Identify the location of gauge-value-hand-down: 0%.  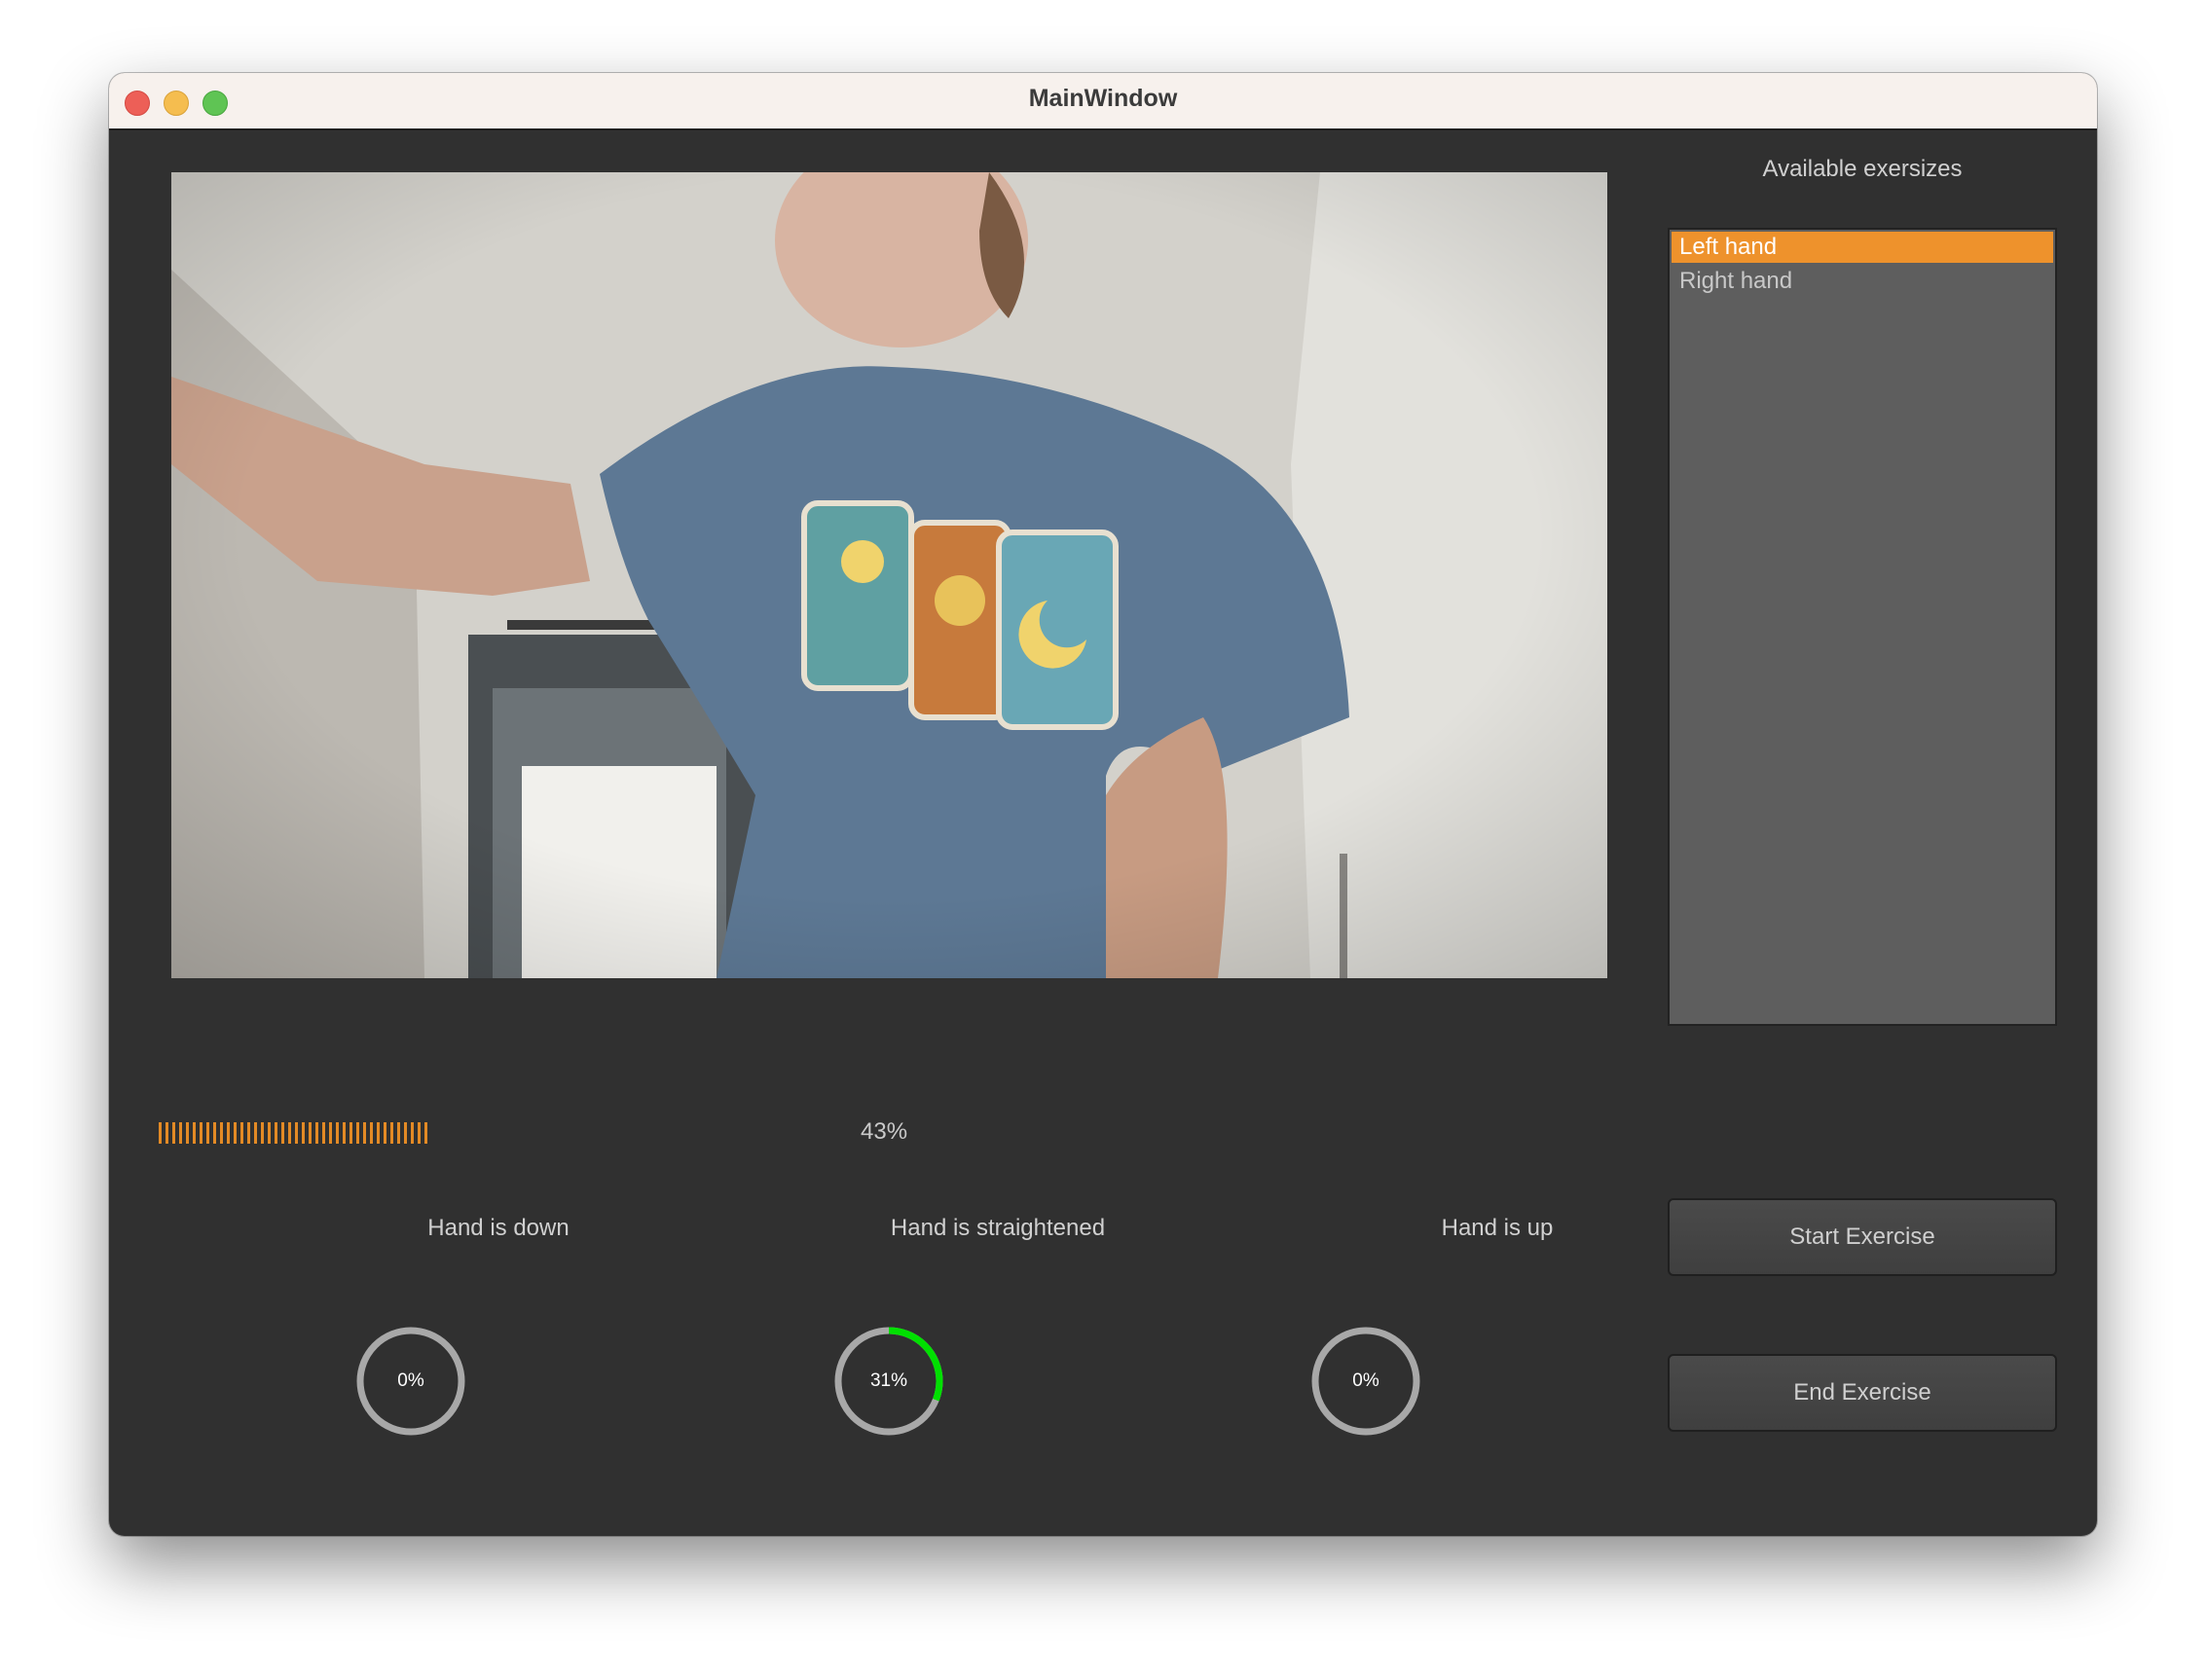
(410, 1380).